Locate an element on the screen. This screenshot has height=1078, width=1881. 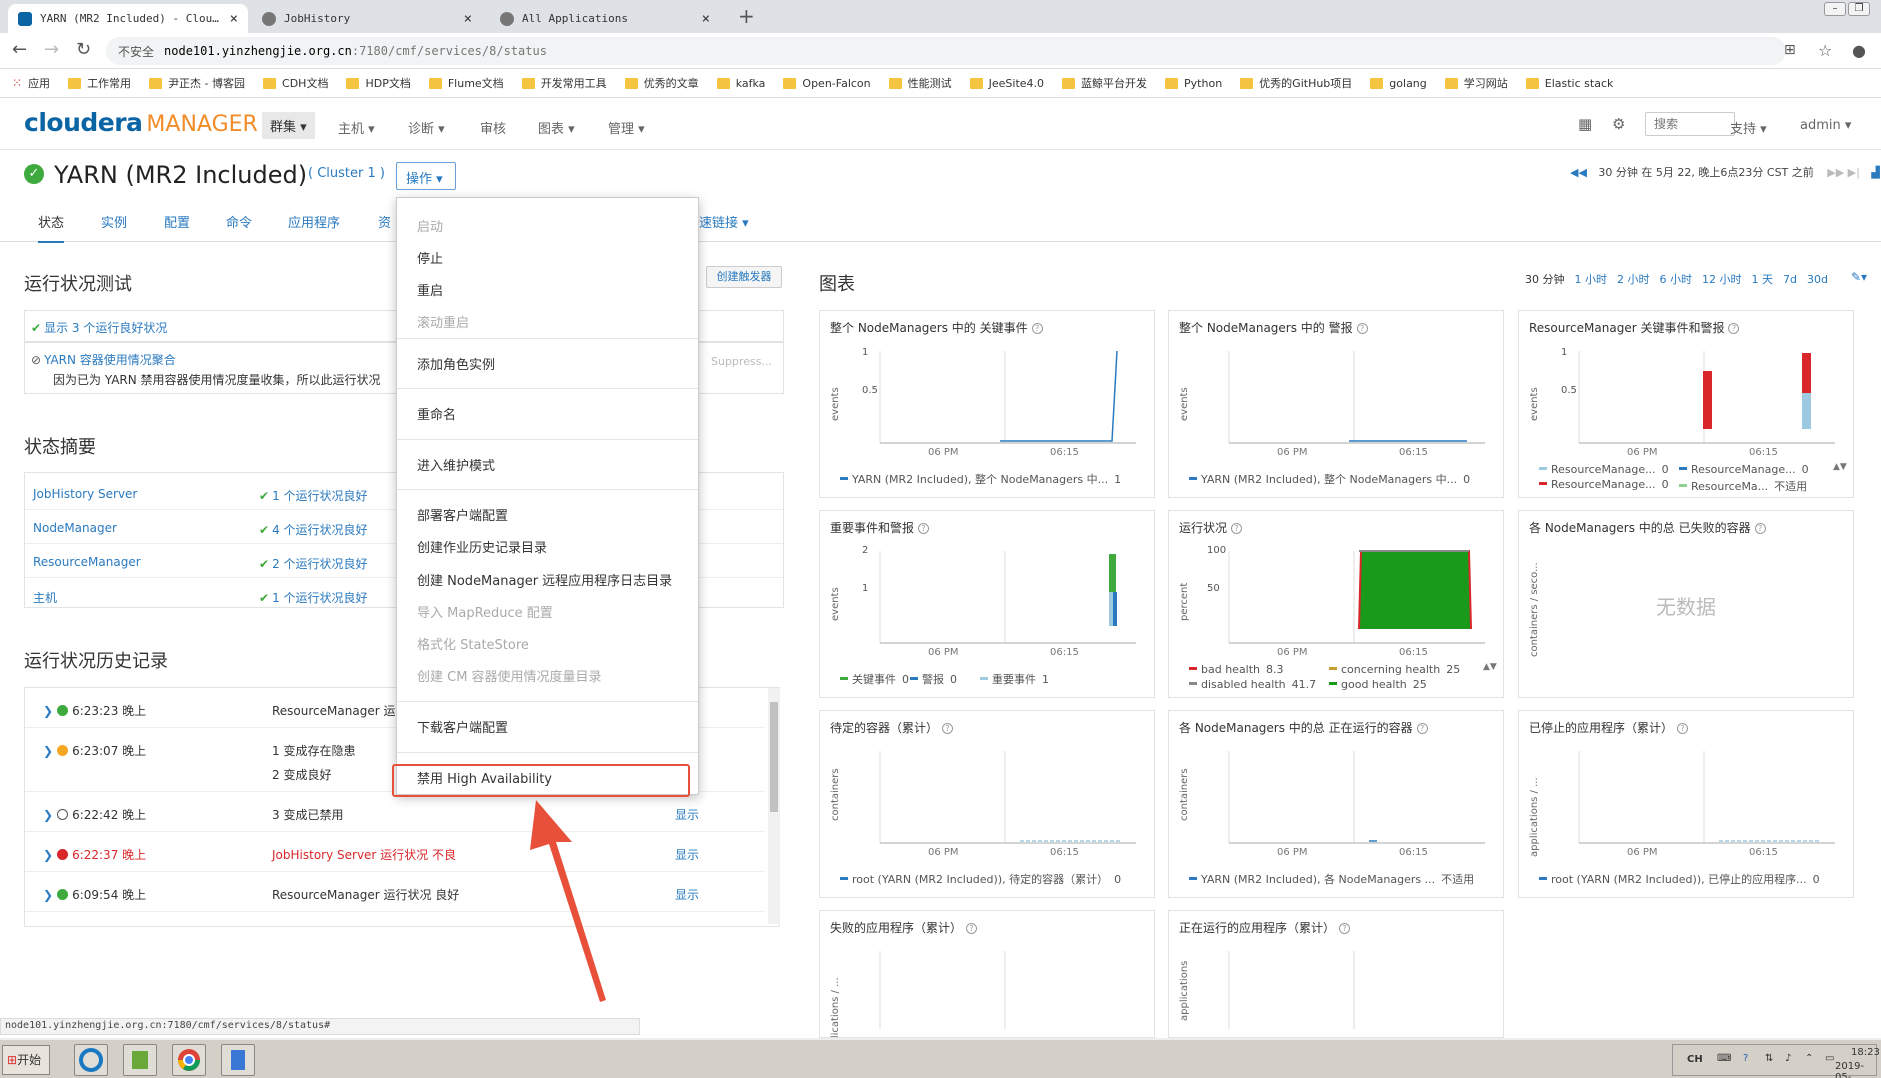
bookmark-item: 工作常用 is located at coordinates (99, 83).